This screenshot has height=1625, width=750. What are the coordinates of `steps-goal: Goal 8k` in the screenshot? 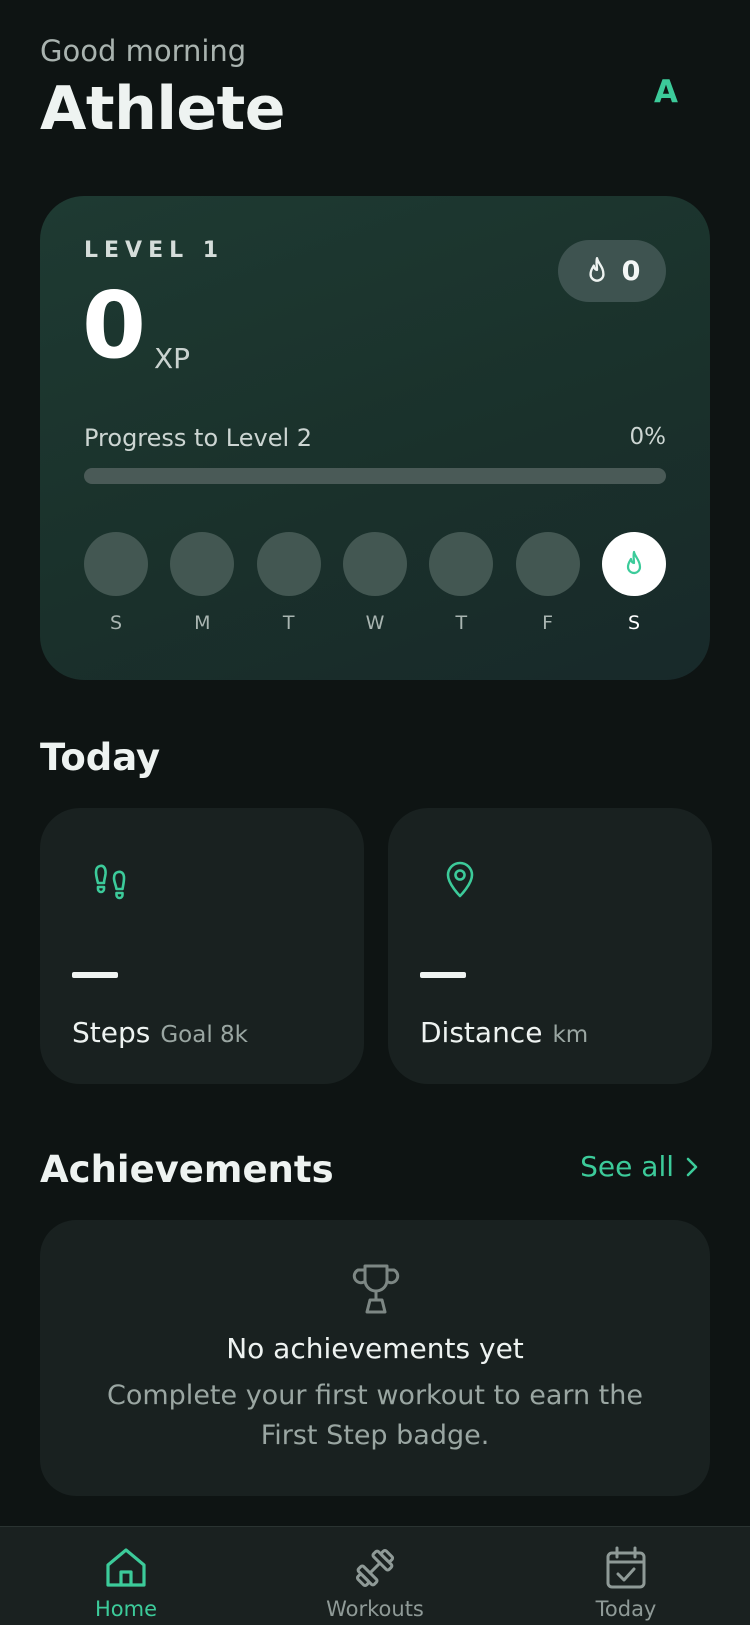 It's located at (204, 1035).